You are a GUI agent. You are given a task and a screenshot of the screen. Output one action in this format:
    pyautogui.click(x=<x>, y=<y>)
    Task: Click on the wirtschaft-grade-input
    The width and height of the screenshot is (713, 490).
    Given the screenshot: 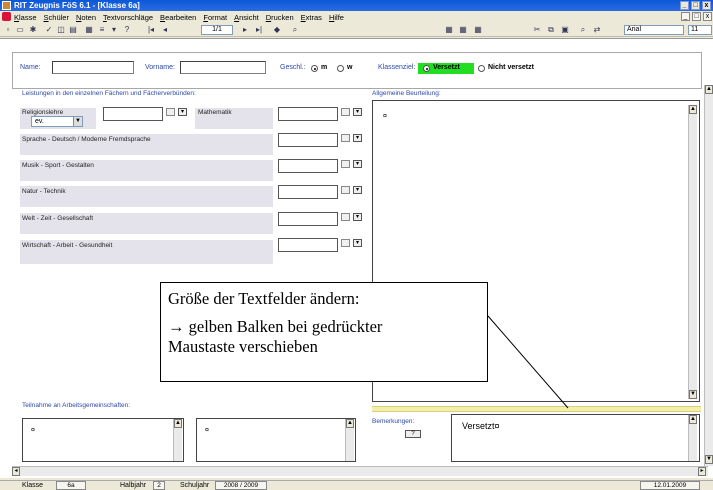 What is the action you would take?
    pyautogui.click(x=308, y=245)
    